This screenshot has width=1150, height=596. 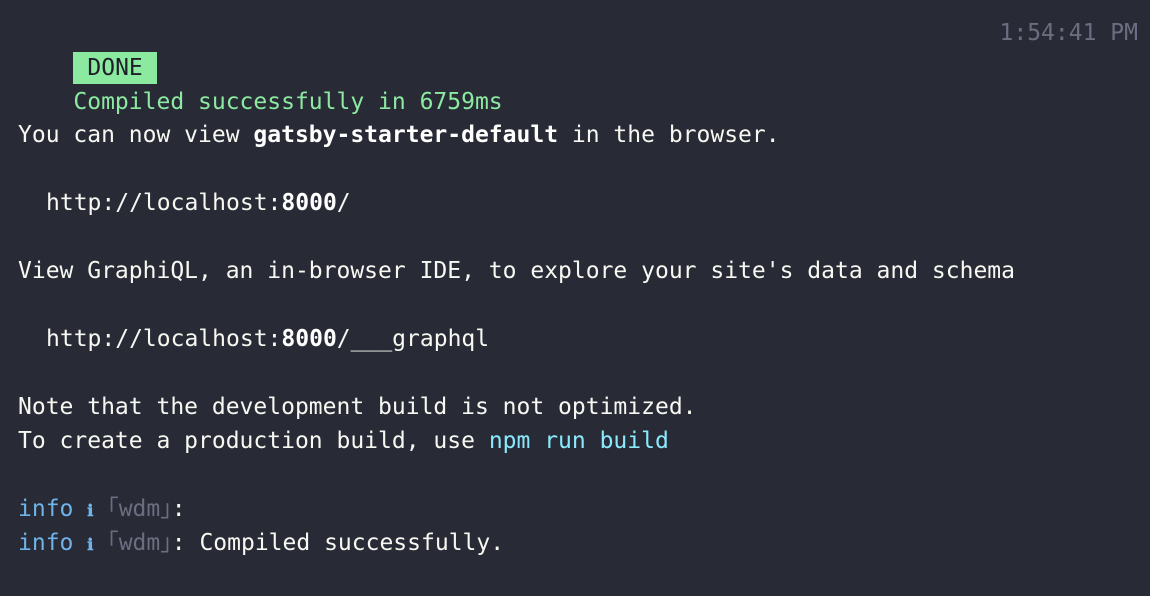 I want to click on local-url-port: 8000, so click(x=309, y=203).